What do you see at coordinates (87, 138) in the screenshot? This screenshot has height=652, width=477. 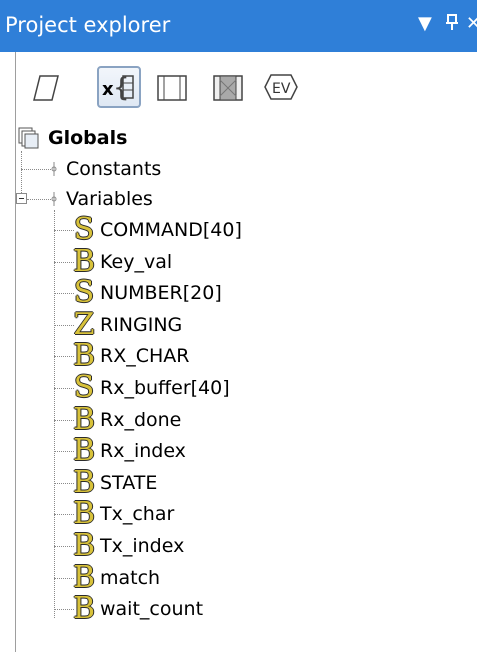 I see `tree-item-globals: Globals` at bounding box center [87, 138].